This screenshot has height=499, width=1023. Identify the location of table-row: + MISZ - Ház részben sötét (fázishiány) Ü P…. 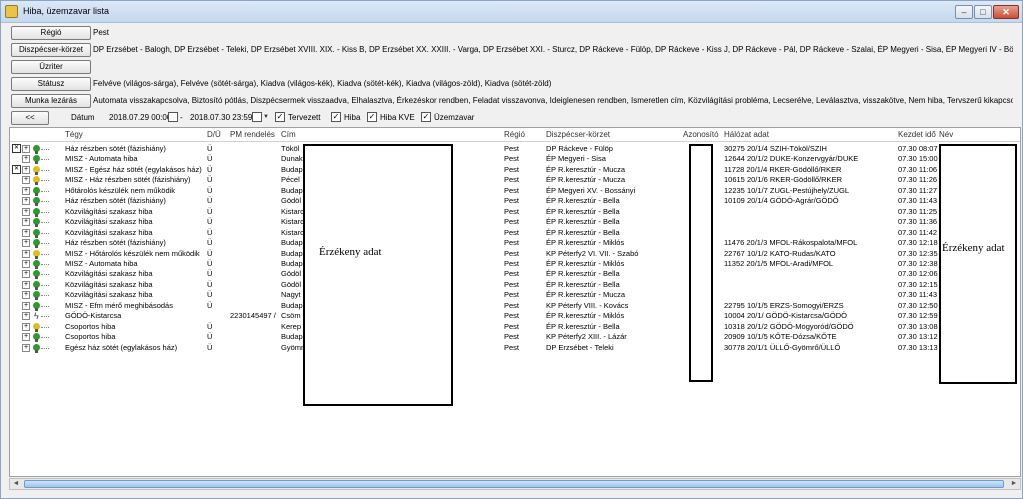
(515, 180).